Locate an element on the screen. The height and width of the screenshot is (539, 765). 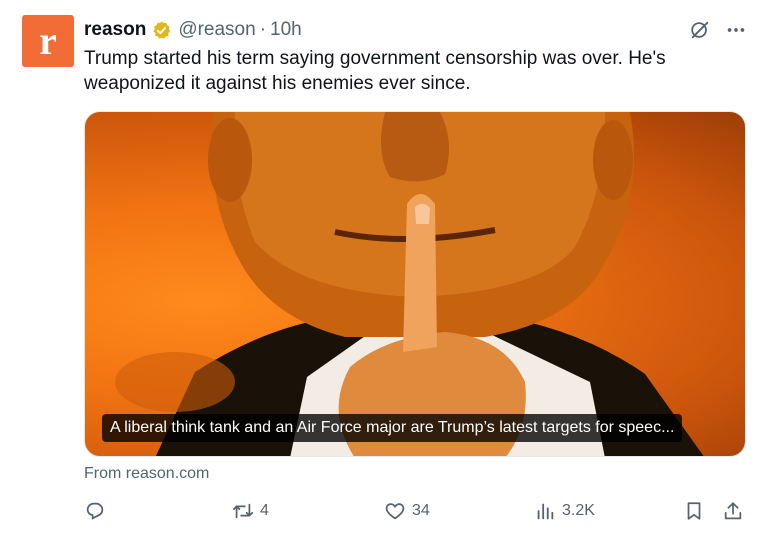
timestamp: 10h is located at coordinates (286, 30).